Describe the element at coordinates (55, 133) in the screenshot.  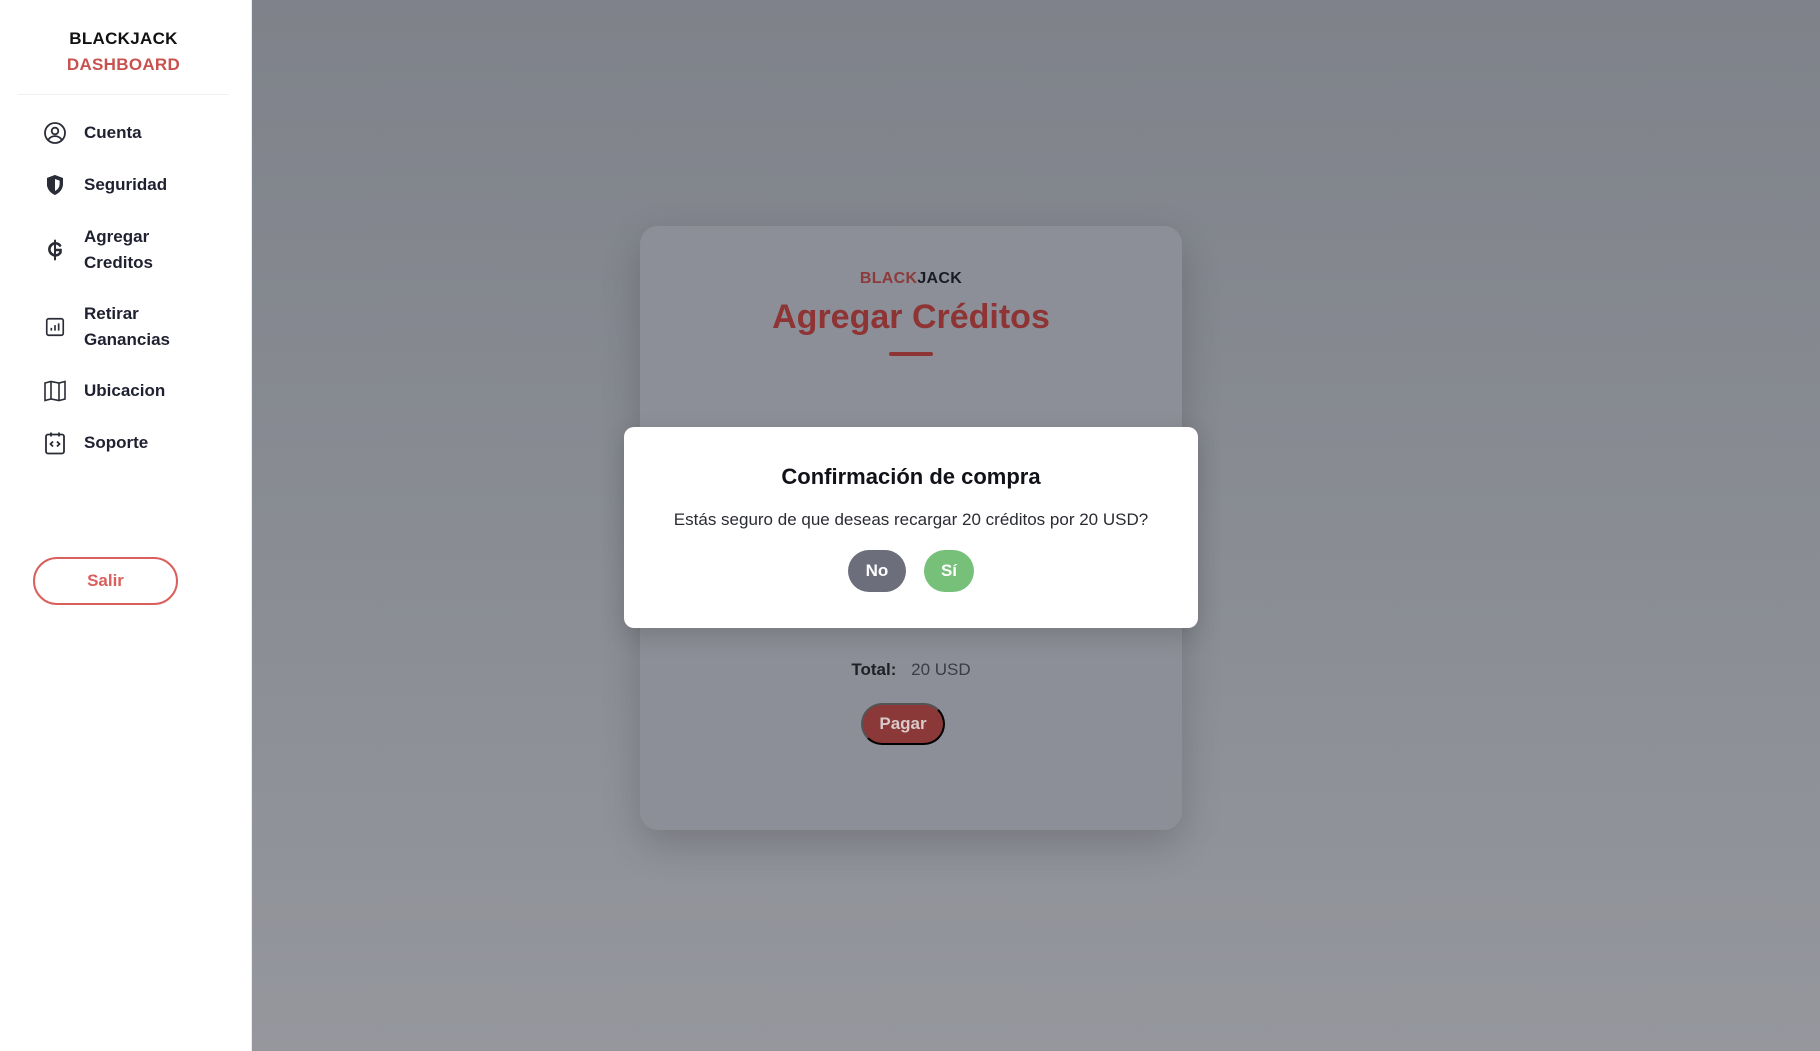
I see `user-circle-icon` at that location.